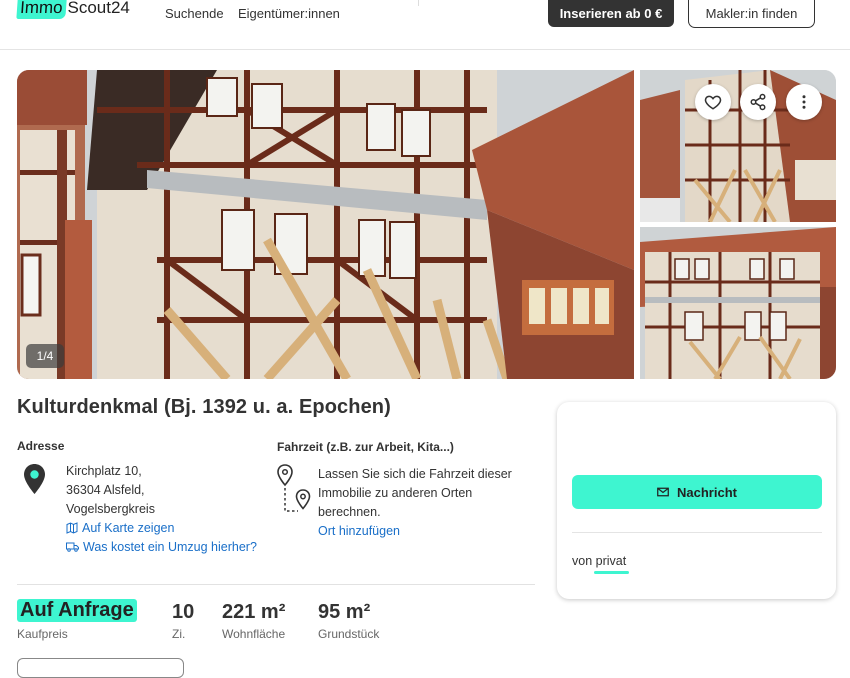 This screenshot has height=678, width=850. I want to click on share-icon, so click(758, 102).